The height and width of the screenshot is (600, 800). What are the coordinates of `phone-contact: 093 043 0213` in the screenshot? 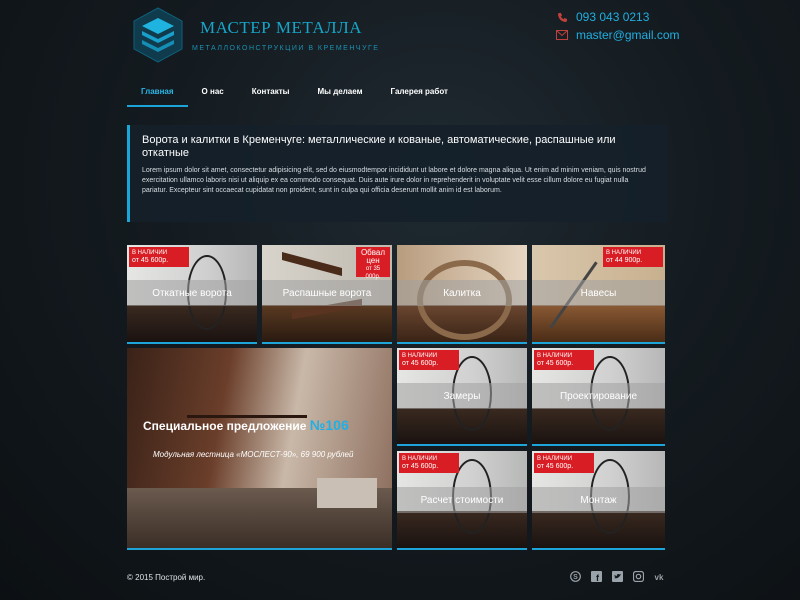 It's located at (602, 17).